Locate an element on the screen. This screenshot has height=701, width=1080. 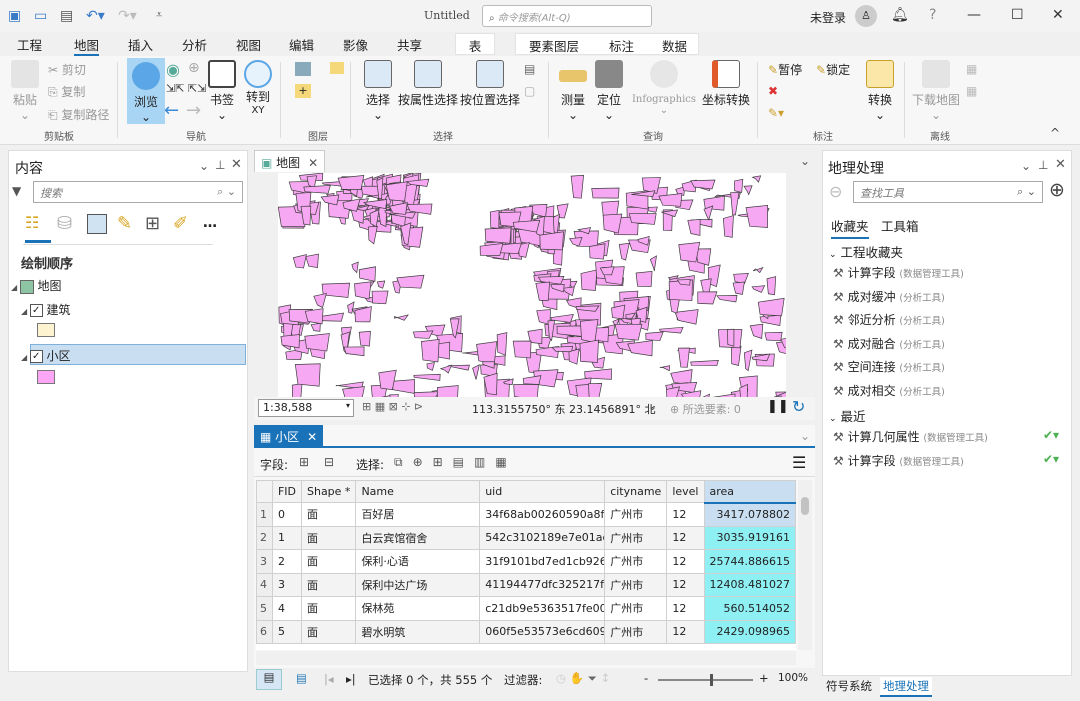
scale-selector: 1:38,588 ▾ is located at coordinates (306, 408).